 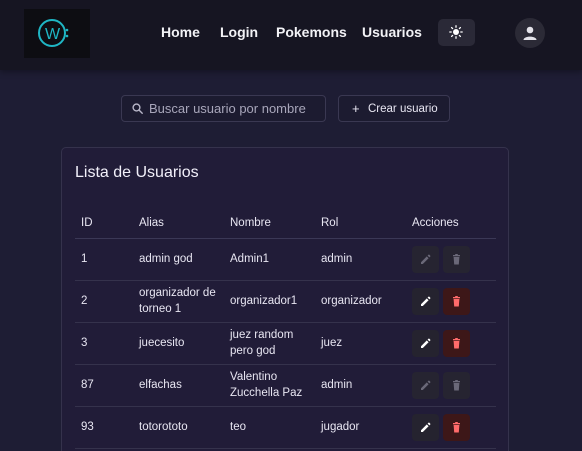 I want to click on theme-toggle-button, so click(x=456, y=32).